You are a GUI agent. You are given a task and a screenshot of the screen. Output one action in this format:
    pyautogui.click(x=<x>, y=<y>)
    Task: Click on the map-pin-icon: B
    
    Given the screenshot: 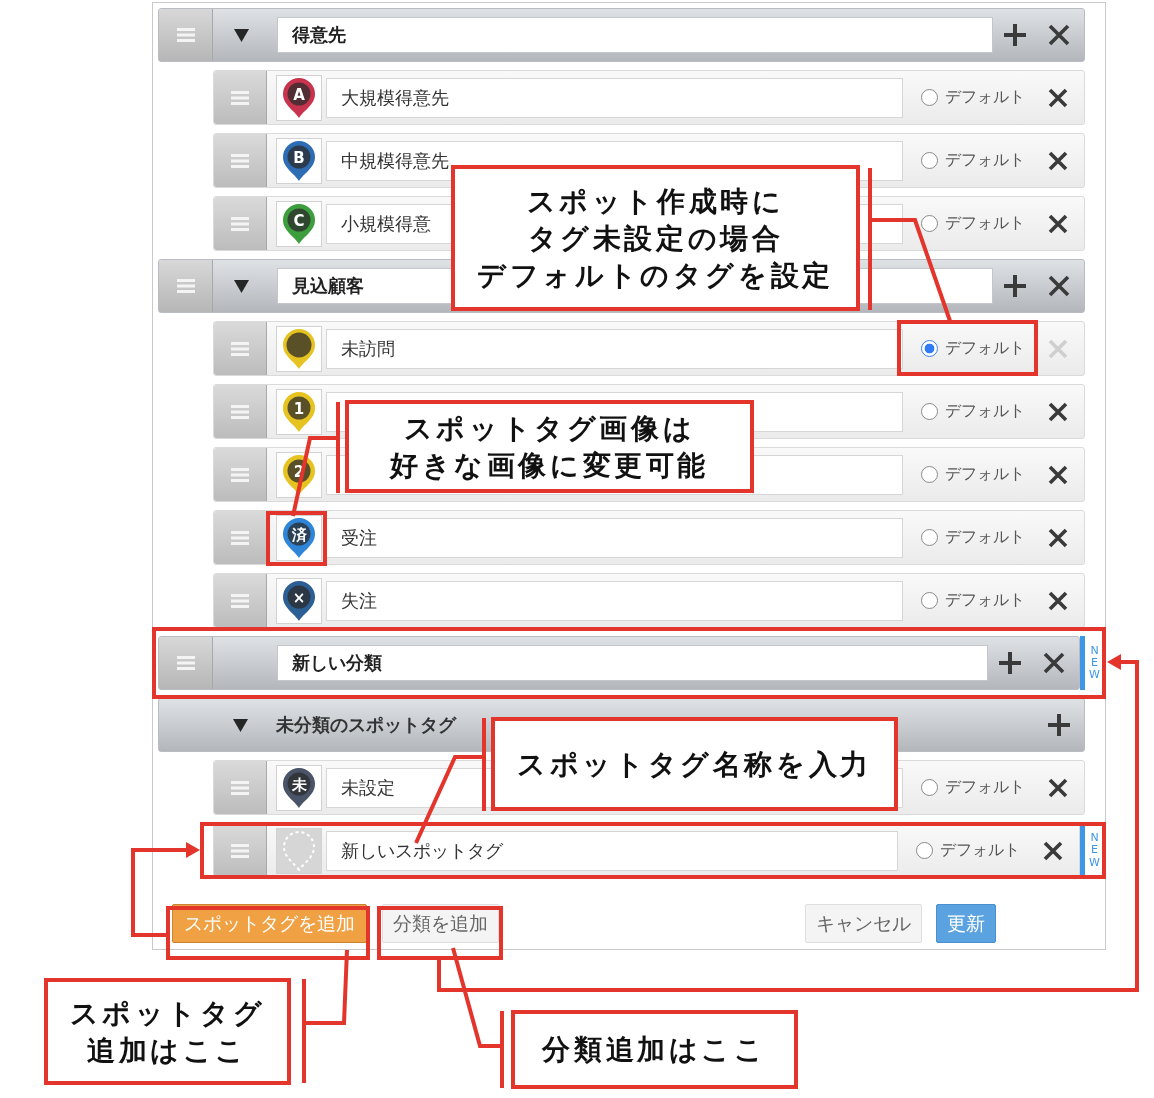 What is the action you would take?
    pyautogui.click(x=299, y=160)
    